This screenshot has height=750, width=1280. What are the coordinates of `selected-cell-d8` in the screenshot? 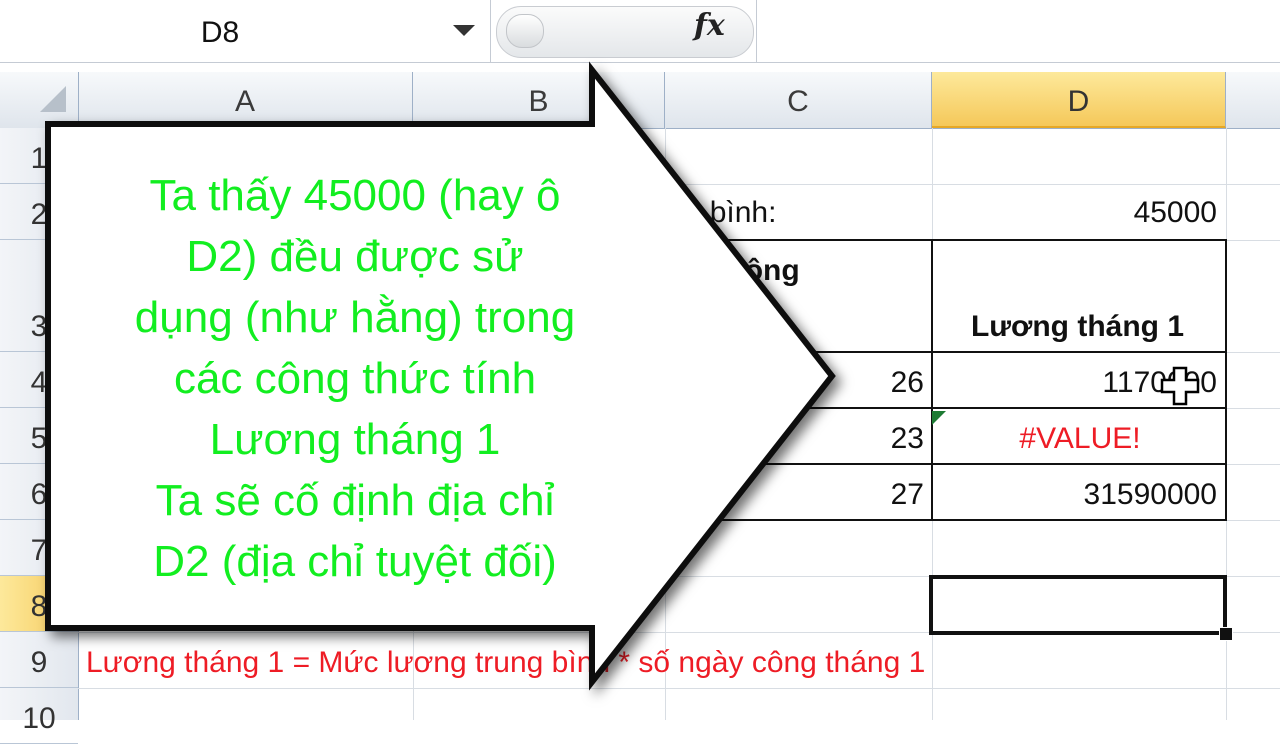 It's located at (1078, 605).